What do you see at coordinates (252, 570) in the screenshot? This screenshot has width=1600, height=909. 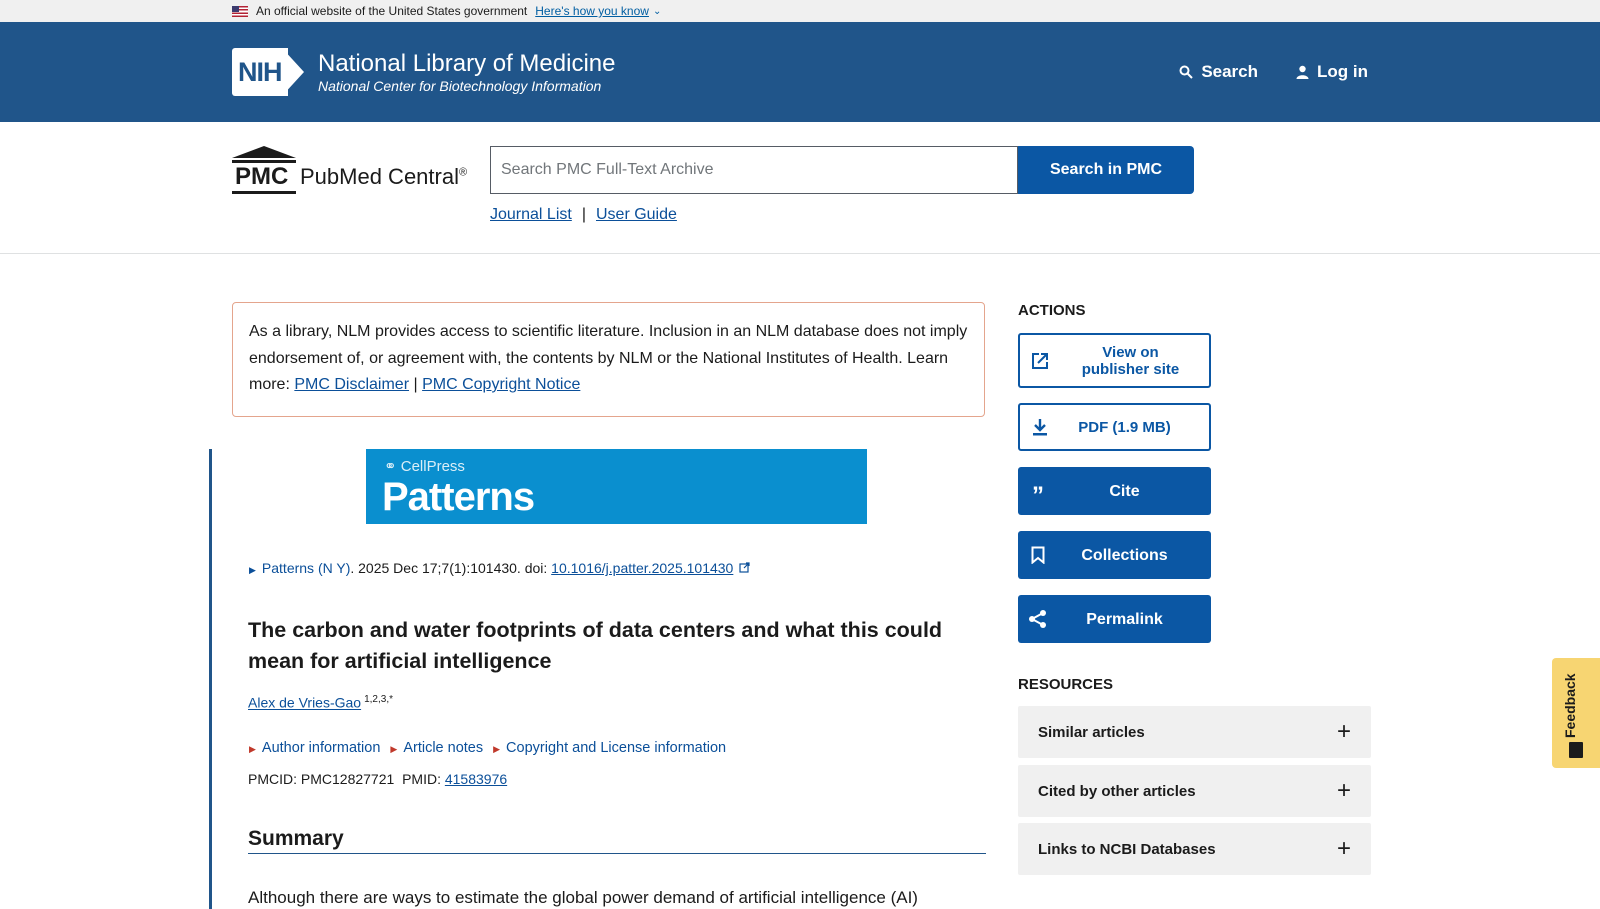 I see `expand-triangle-icon: ▶` at bounding box center [252, 570].